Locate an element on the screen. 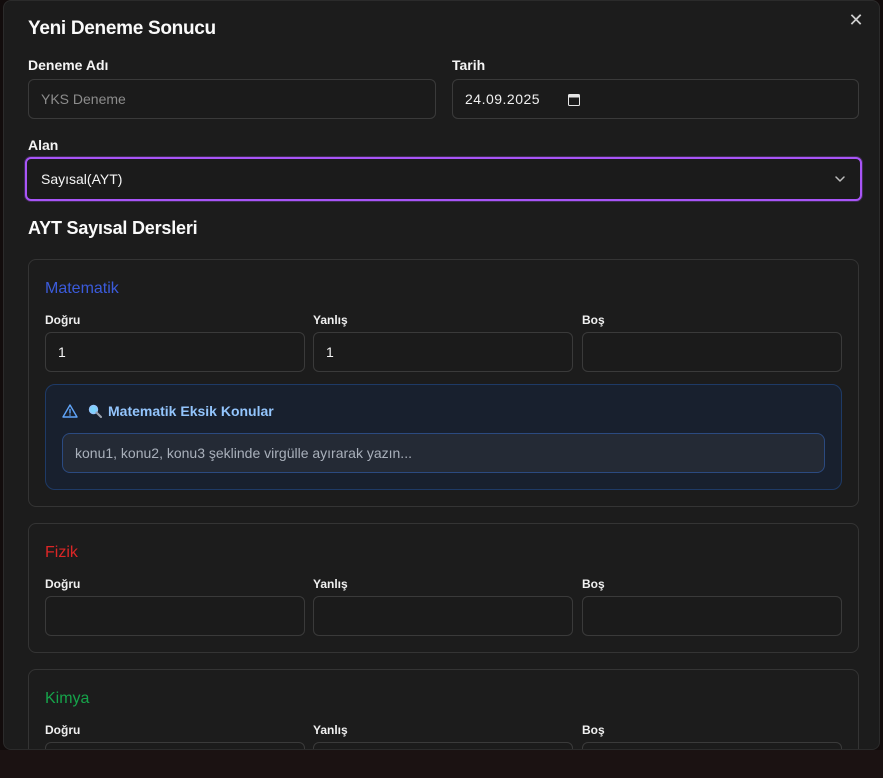  warning-icon is located at coordinates (70, 411).